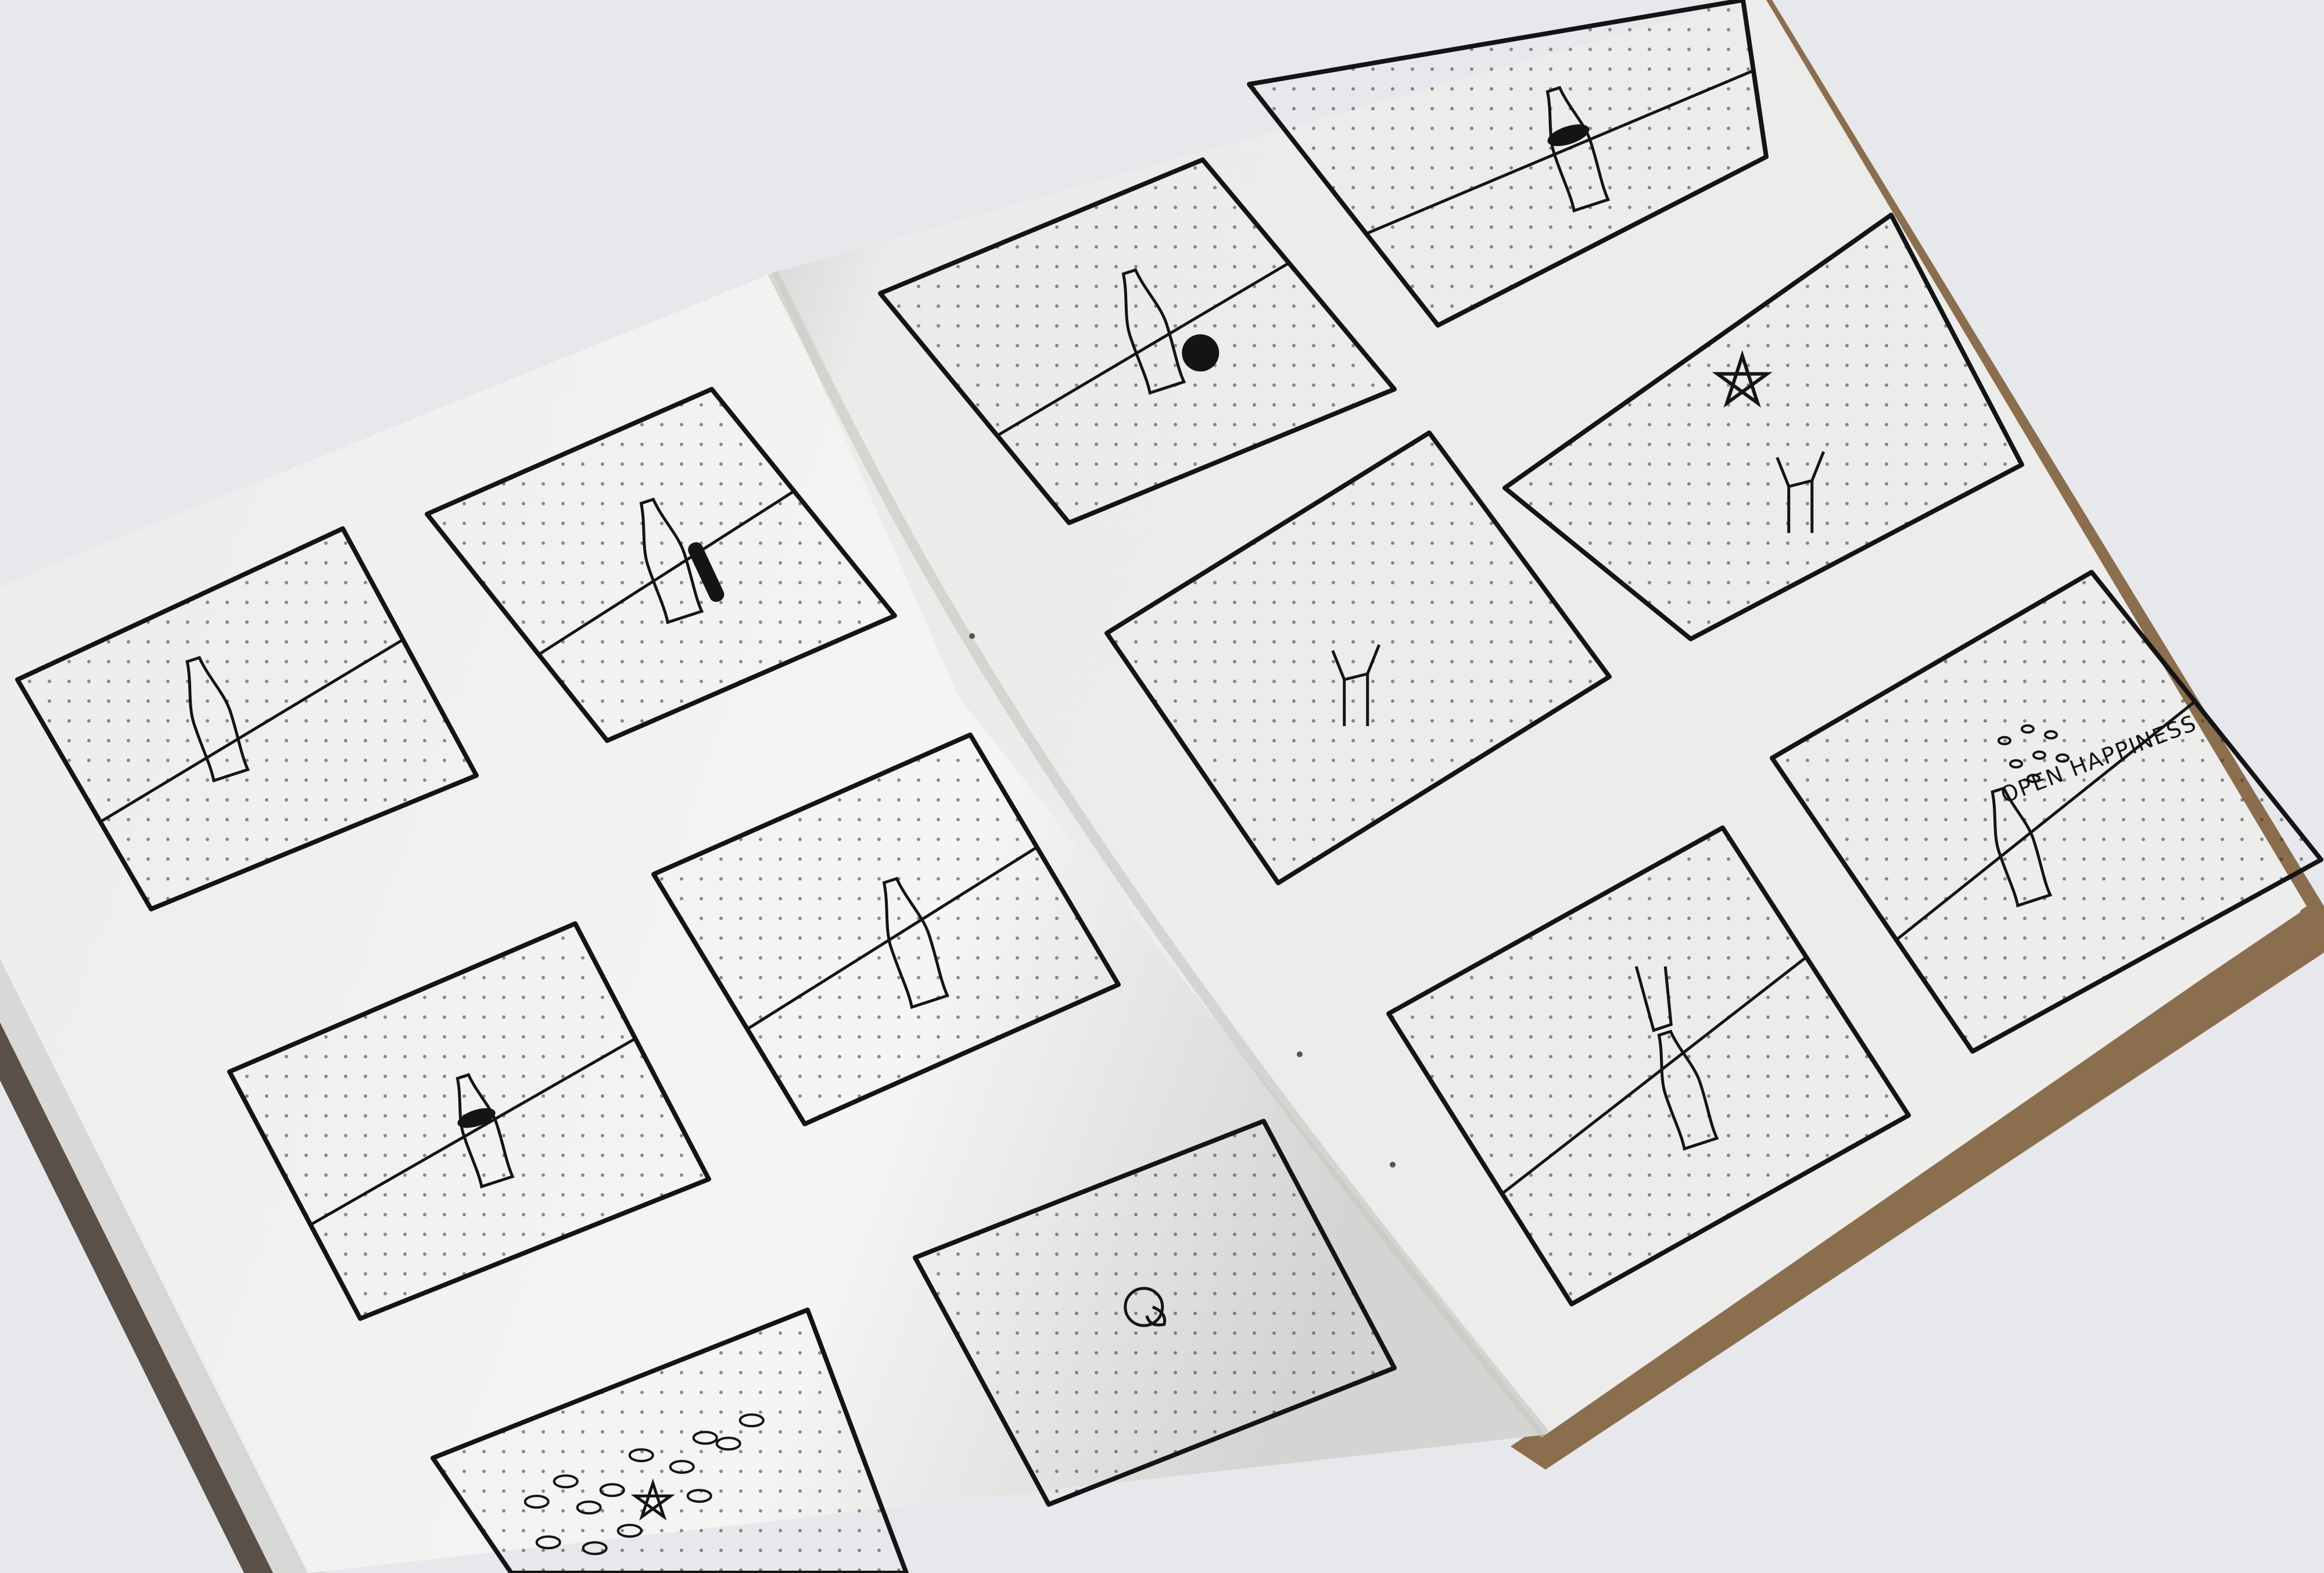  What do you see at coordinates (1201, 353) in the screenshot?
I see `ball-sketch` at bounding box center [1201, 353].